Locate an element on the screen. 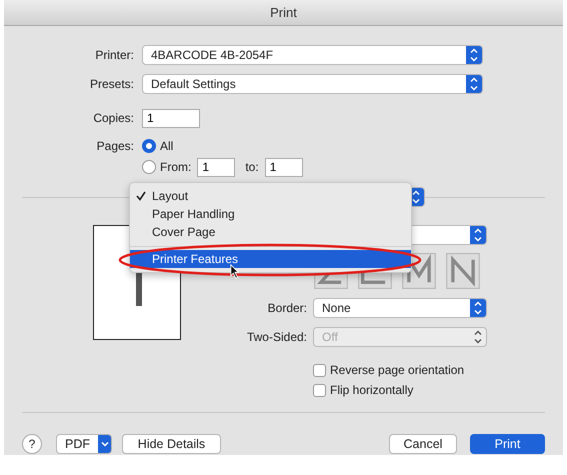 This screenshot has height=475, width=567. field-label: Copies: is located at coordinates (113, 118).